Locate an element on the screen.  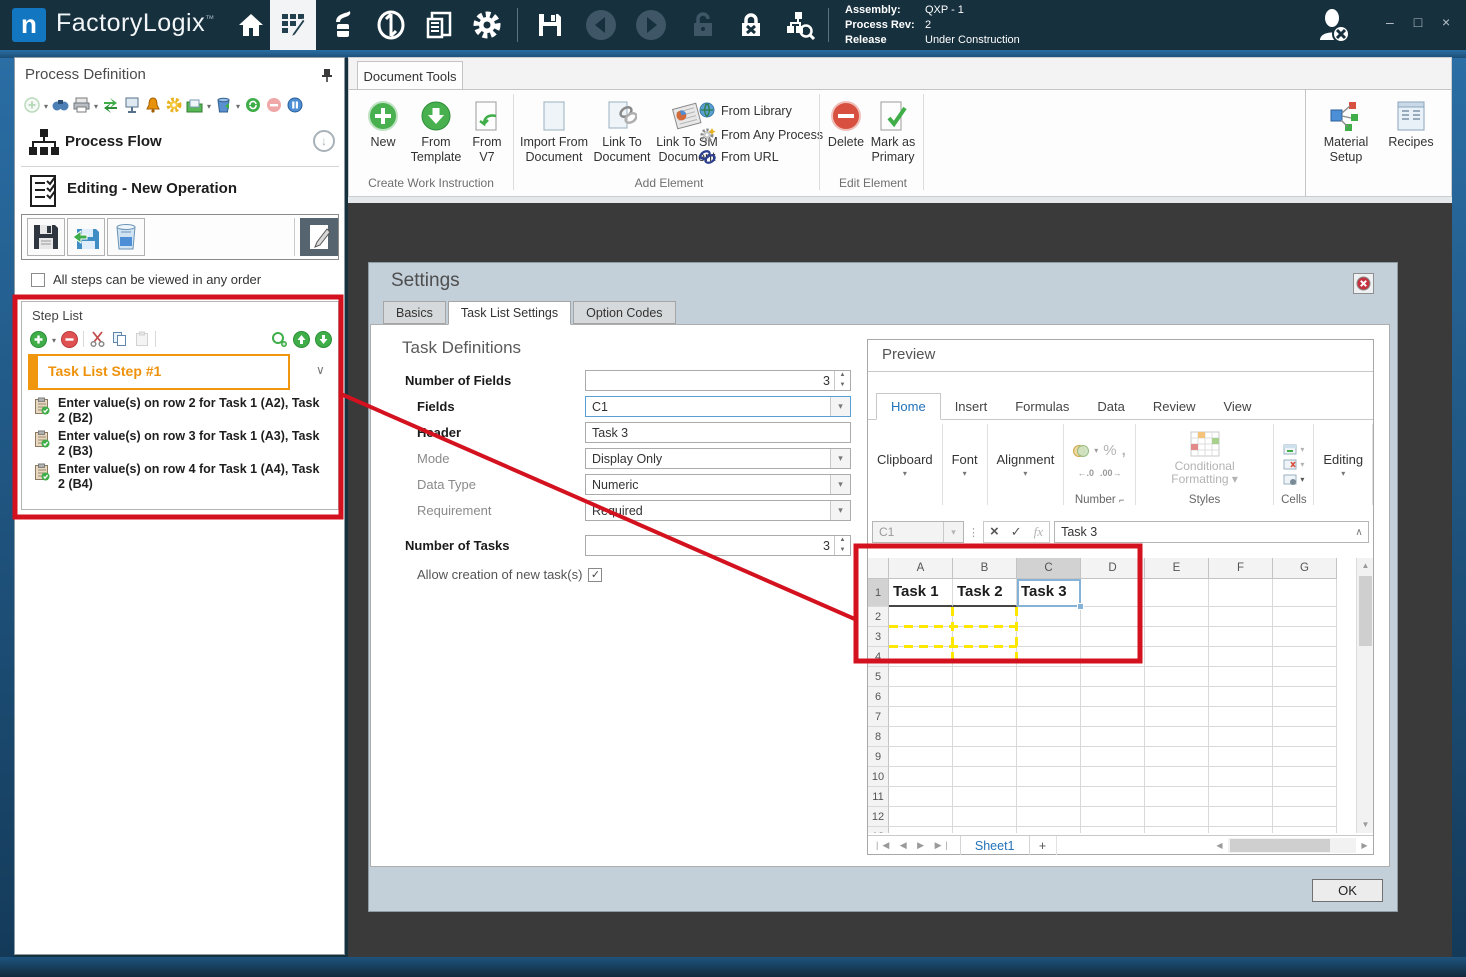
header-input: Task 3 is located at coordinates (718, 432).